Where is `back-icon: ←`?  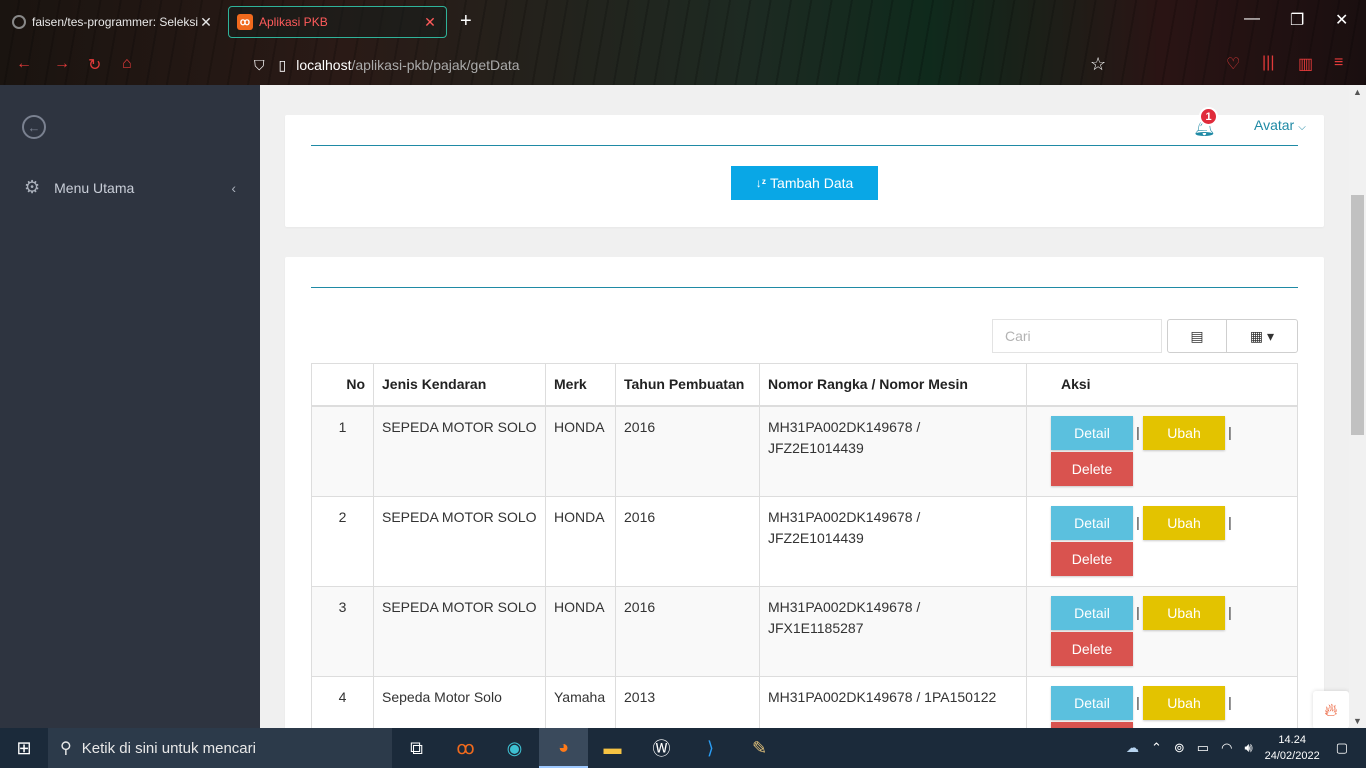
back-icon: ← is located at coordinates (24, 64).